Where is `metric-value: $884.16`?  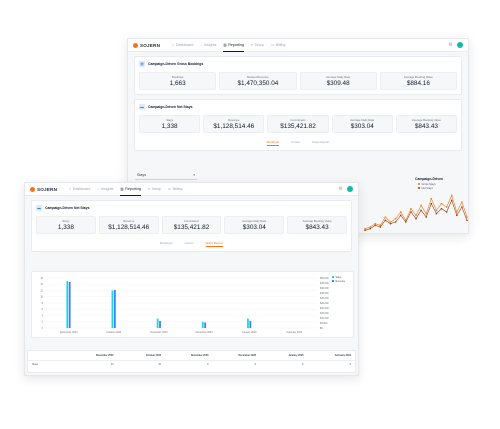
metric-value: $884.16 is located at coordinates (418, 83).